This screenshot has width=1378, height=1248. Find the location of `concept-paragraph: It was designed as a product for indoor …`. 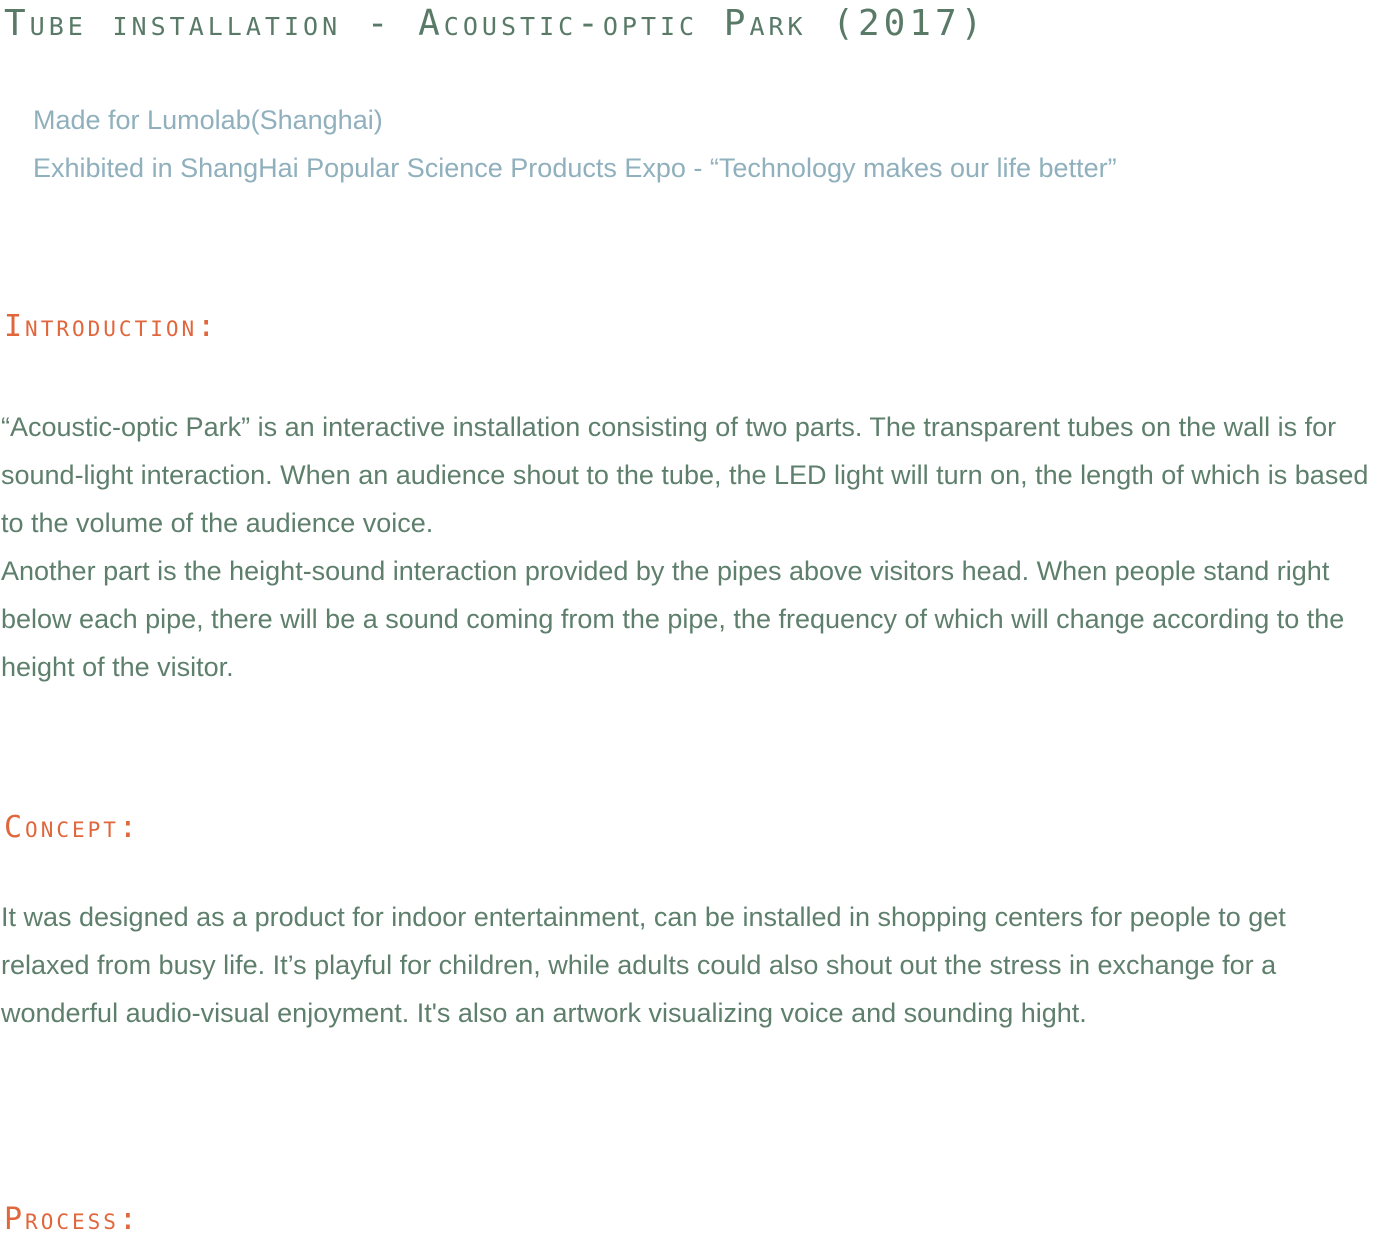

concept-paragraph: It was designed as a product for indoor … is located at coordinates (643, 965).